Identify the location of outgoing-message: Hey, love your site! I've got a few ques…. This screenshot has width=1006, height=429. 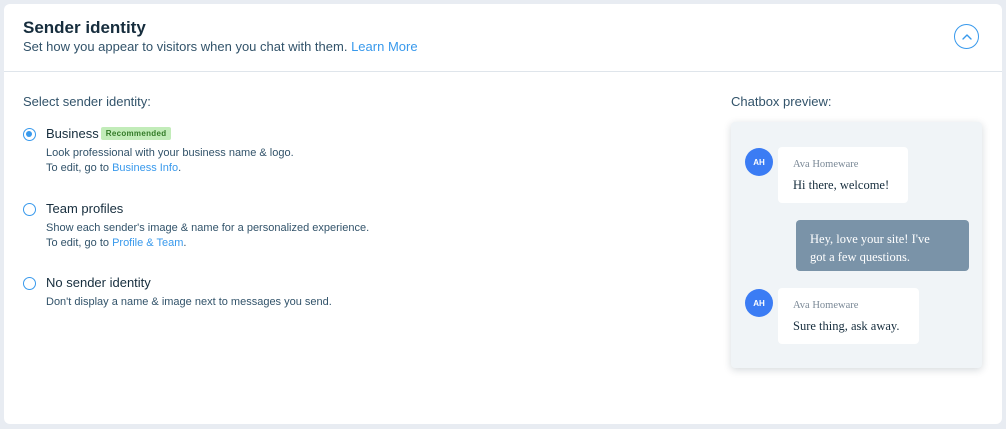
(882, 245).